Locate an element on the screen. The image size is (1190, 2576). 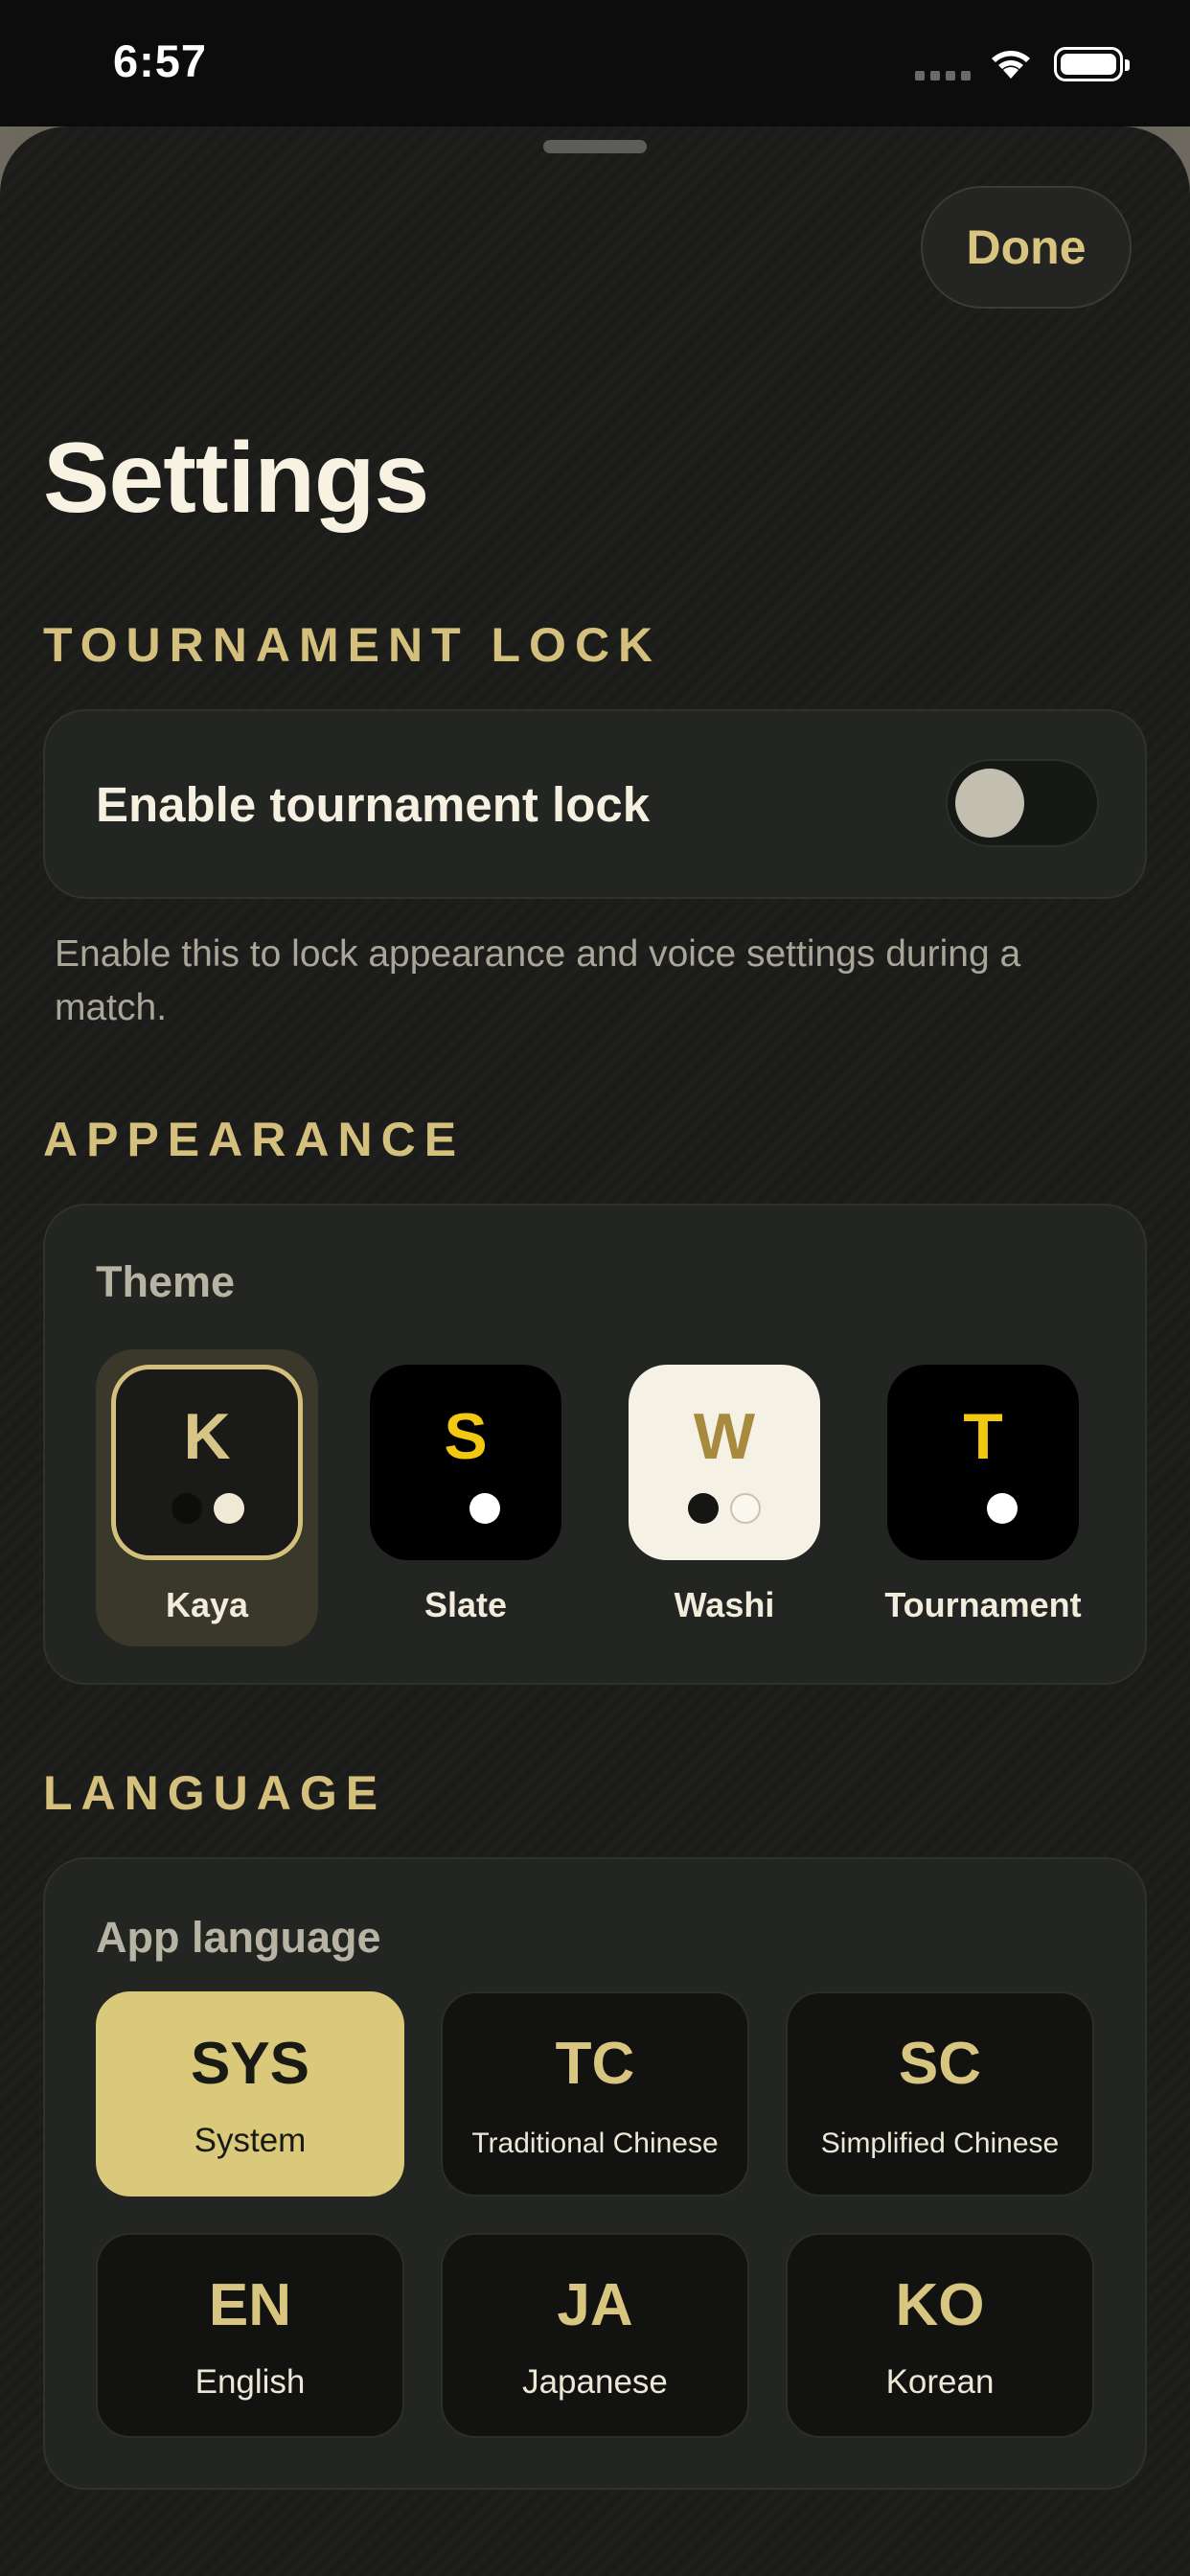
tournament-lock-label: Enable tournament lock is located at coordinates (374, 805).